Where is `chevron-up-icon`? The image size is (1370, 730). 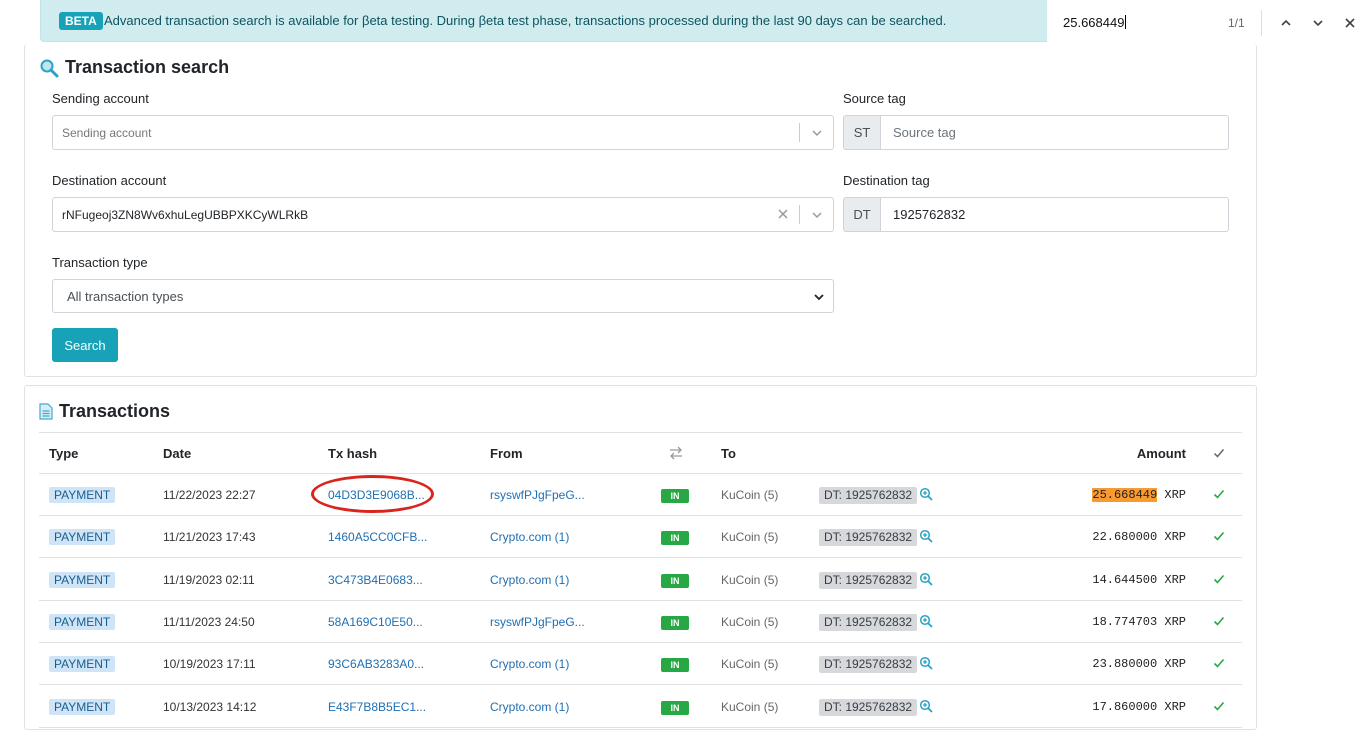
chevron-up-icon is located at coordinates (1286, 22).